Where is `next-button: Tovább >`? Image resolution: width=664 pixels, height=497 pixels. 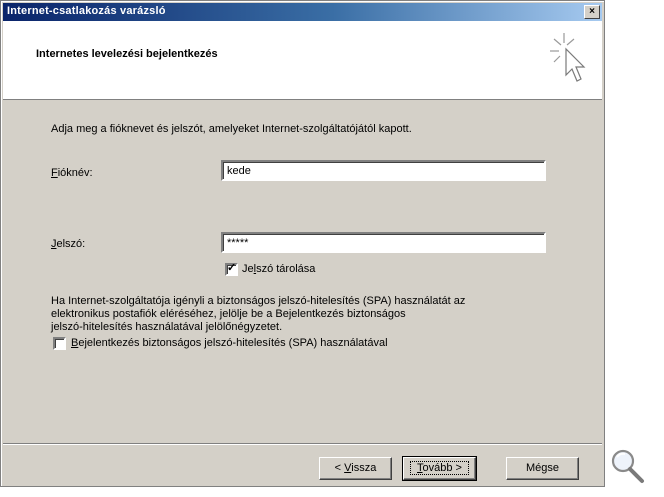
next-button: Tovább > is located at coordinates (439, 468).